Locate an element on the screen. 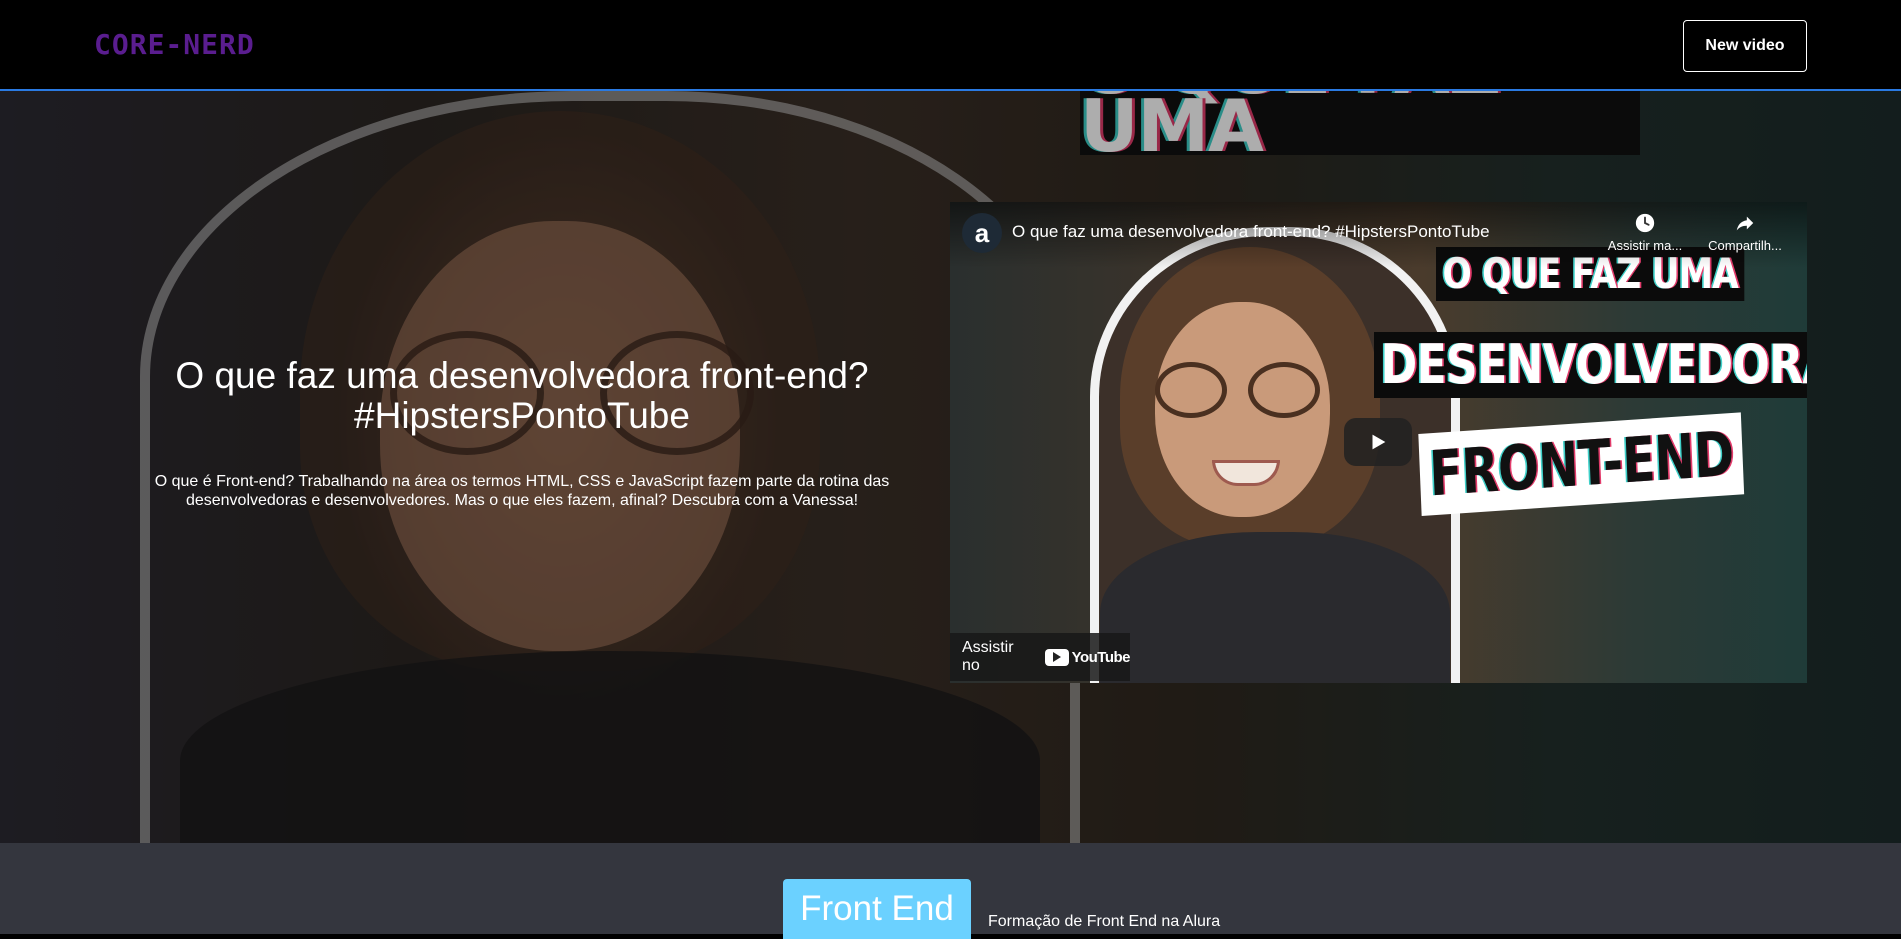 The image size is (1901, 939). category-description: Formação de Front End na Alura is located at coordinates (1104, 921).